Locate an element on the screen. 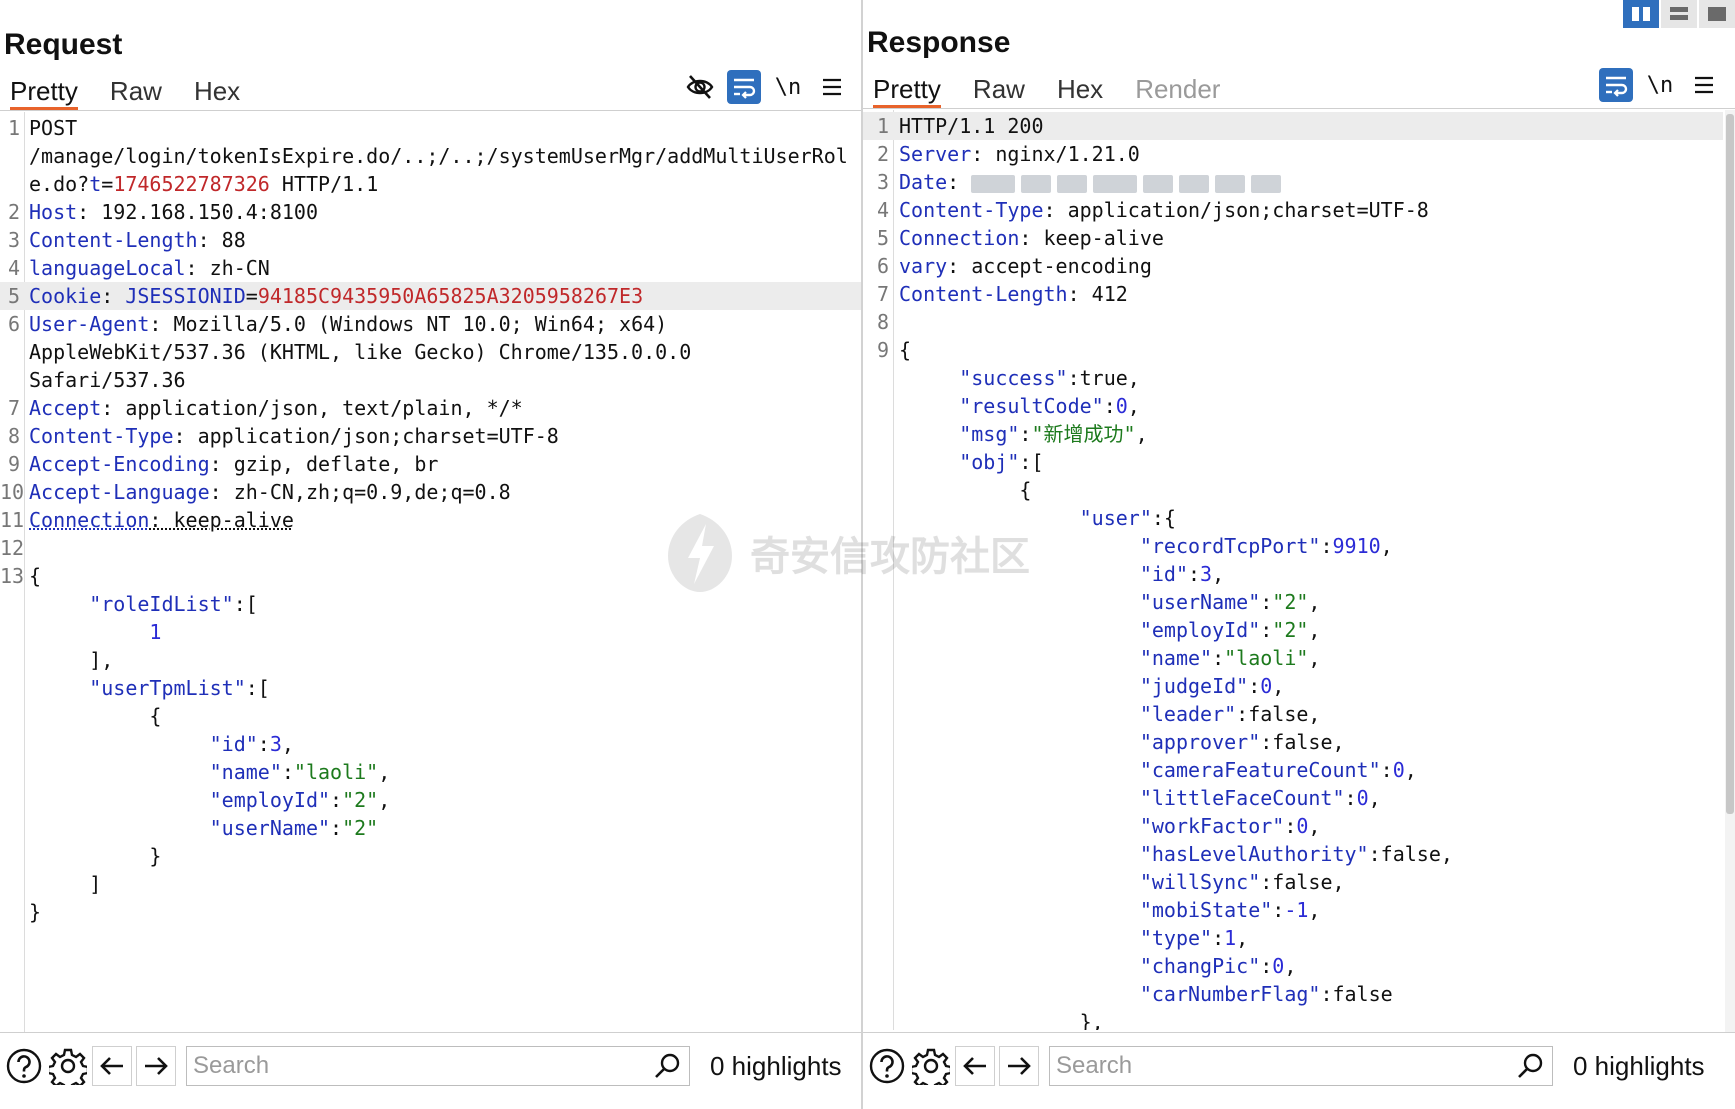 This screenshot has width=1735, height=1109. line-text: "hasLevelAuthority":false, is located at coordinates (1176, 854).